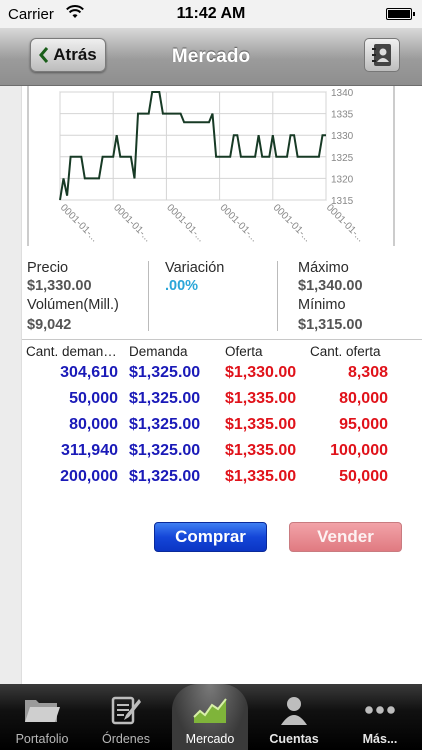  Describe the element at coordinates (380, 710) in the screenshot. I see `more-icon` at that location.